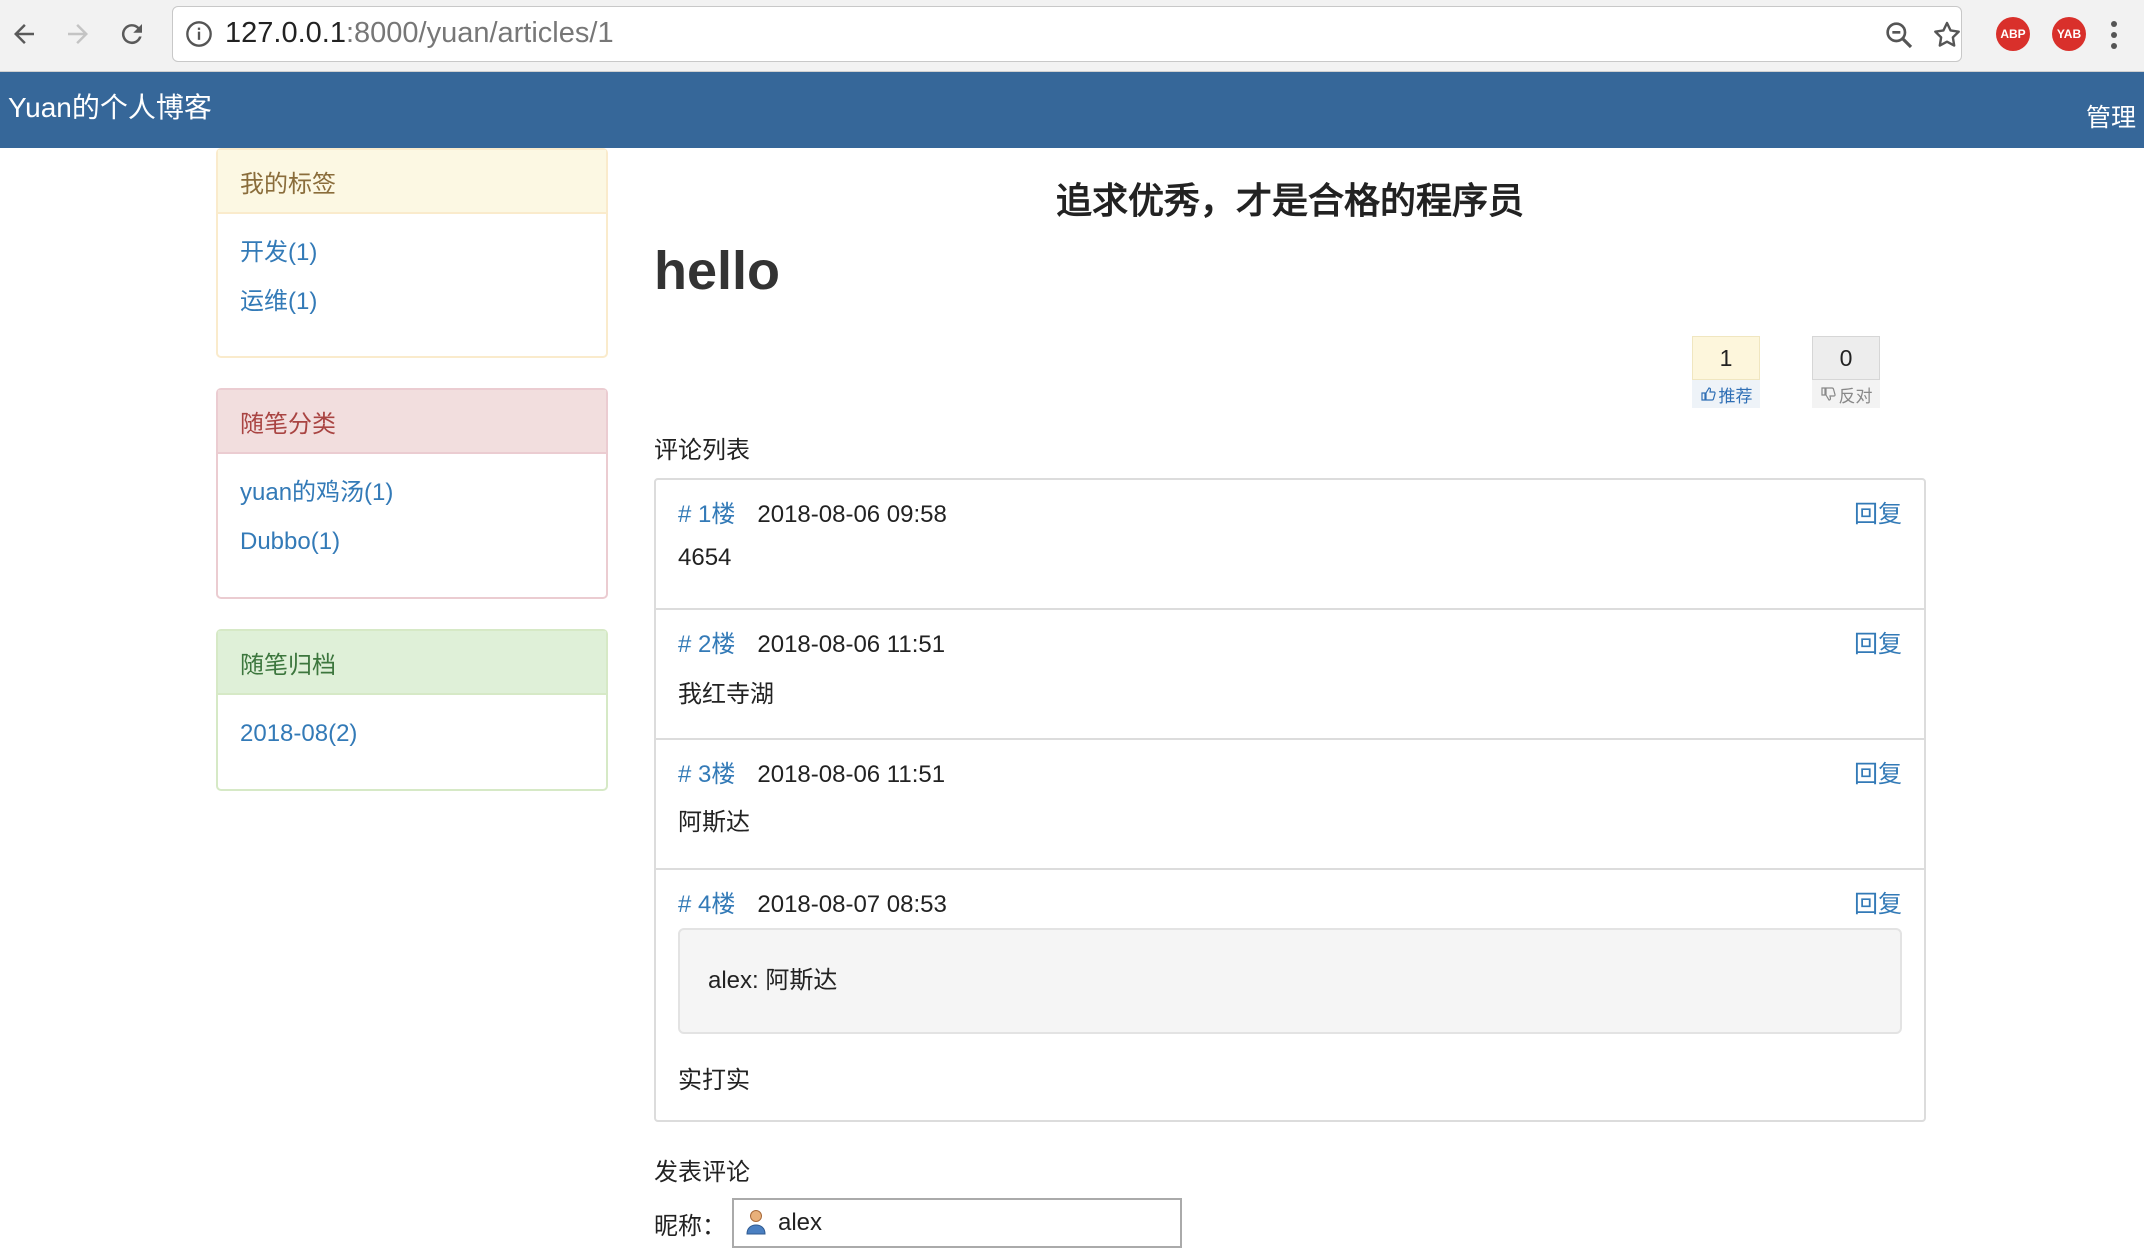  Describe the element at coordinates (1290, 545) in the screenshot. I see `comment-item: # 1楼 2018-08-06 09:58 回复 4654` at that location.